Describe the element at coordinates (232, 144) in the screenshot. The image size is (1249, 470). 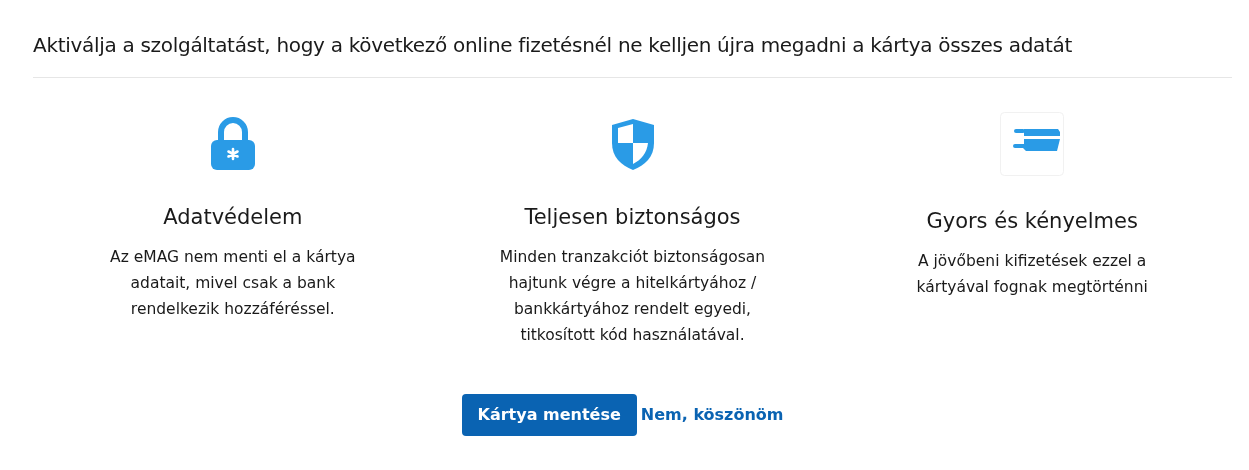
I see `padlock-icon` at that location.